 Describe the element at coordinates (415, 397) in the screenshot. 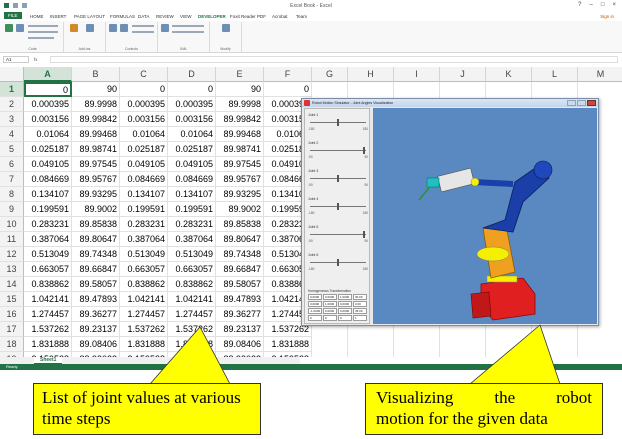

I see `callout-word: Visualizing` at that location.